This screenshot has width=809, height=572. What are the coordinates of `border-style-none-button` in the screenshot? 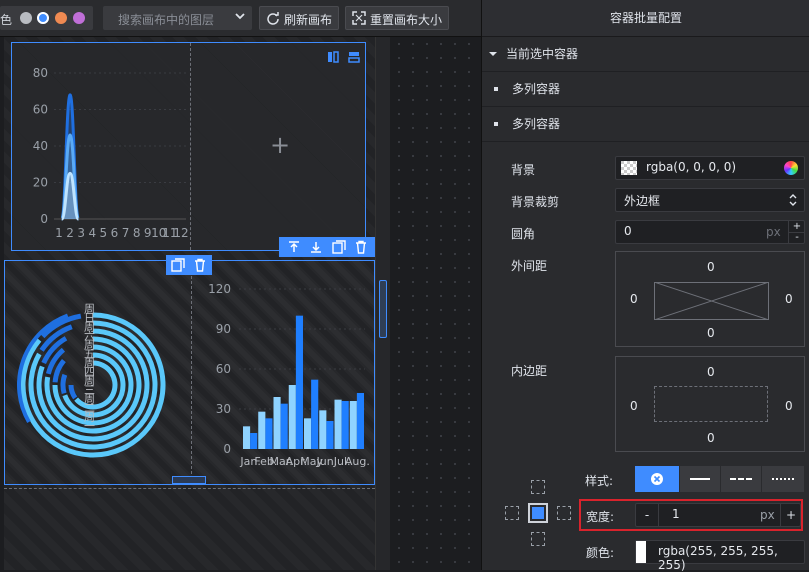 It's located at (657, 479).